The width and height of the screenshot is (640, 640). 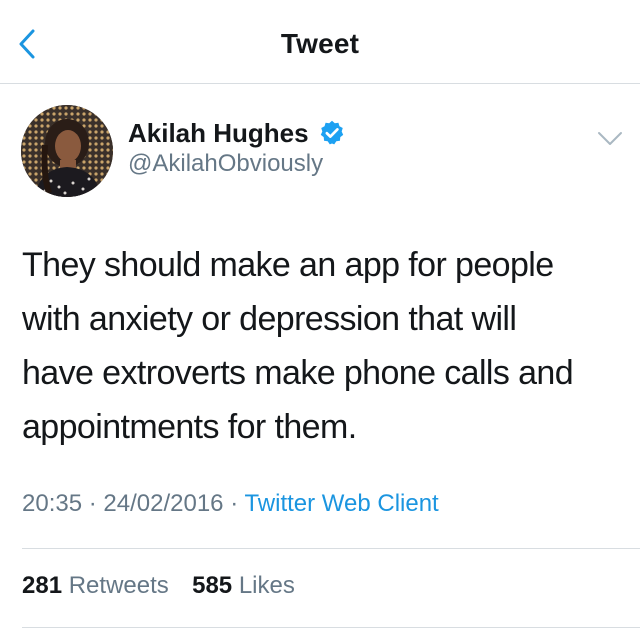 I want to click on likes-label: Likes, so click(x=266, y=585).